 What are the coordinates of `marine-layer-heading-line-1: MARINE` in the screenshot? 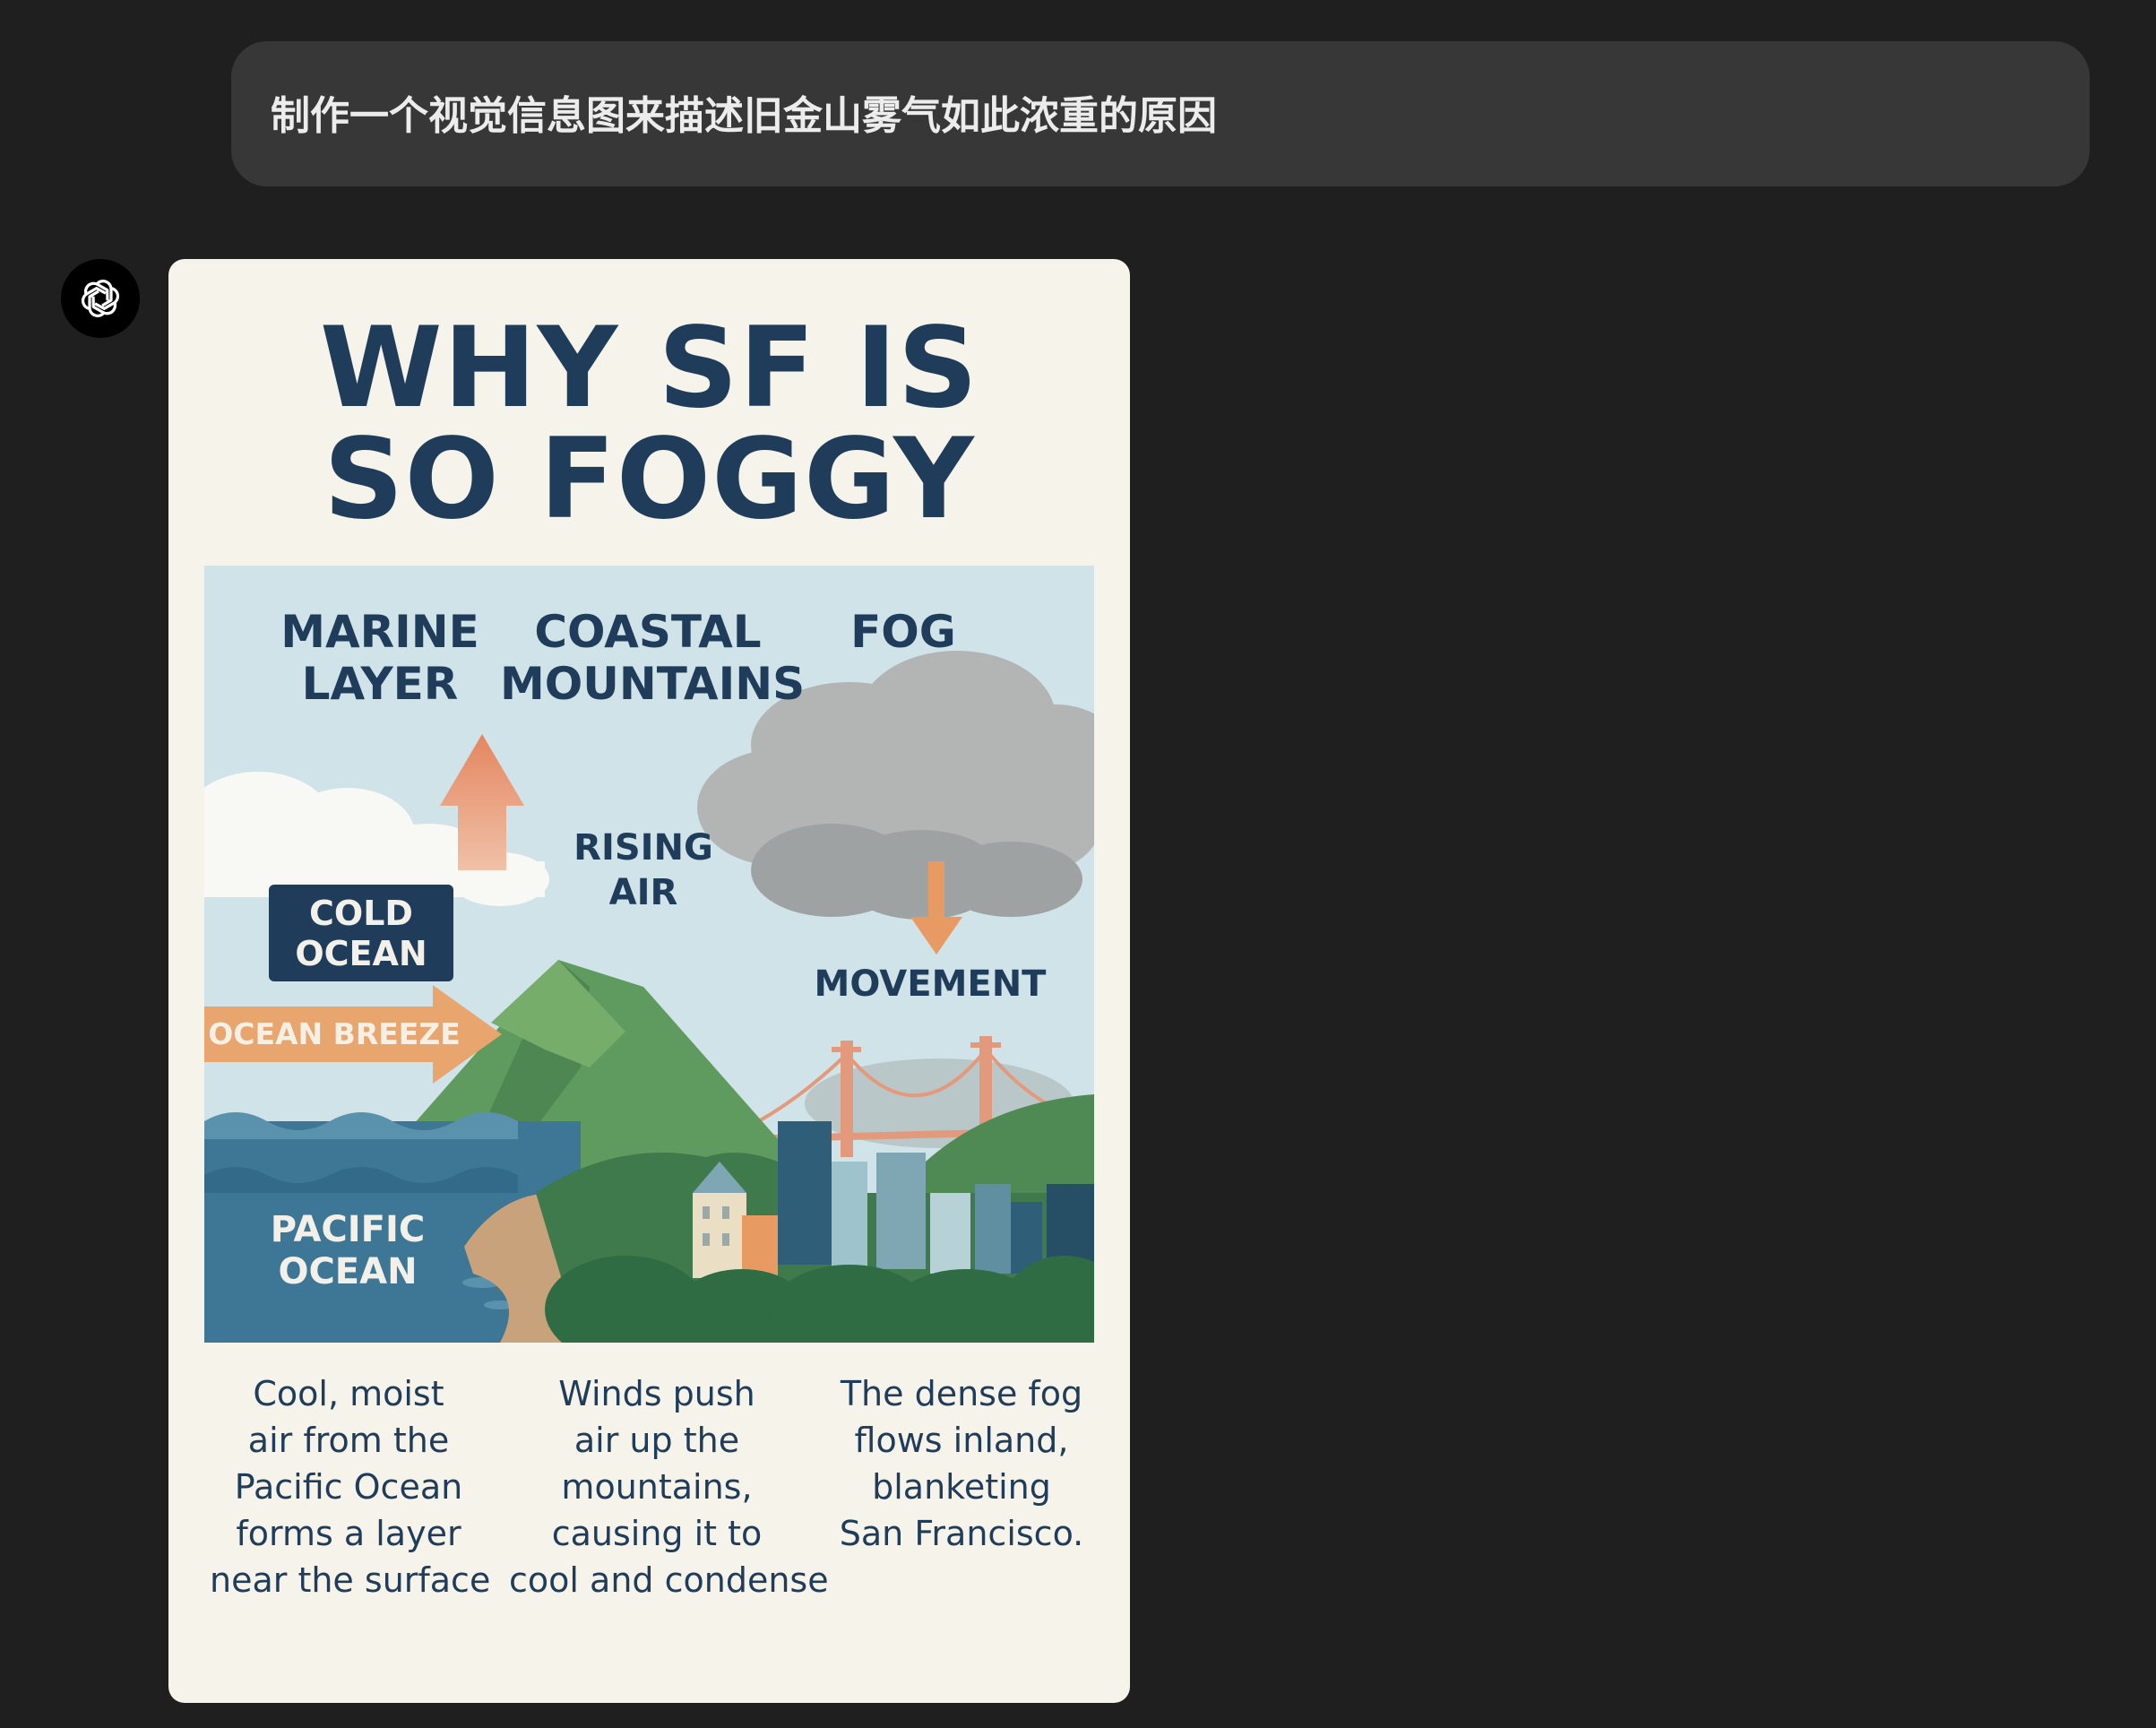 It's located at (380, 632).